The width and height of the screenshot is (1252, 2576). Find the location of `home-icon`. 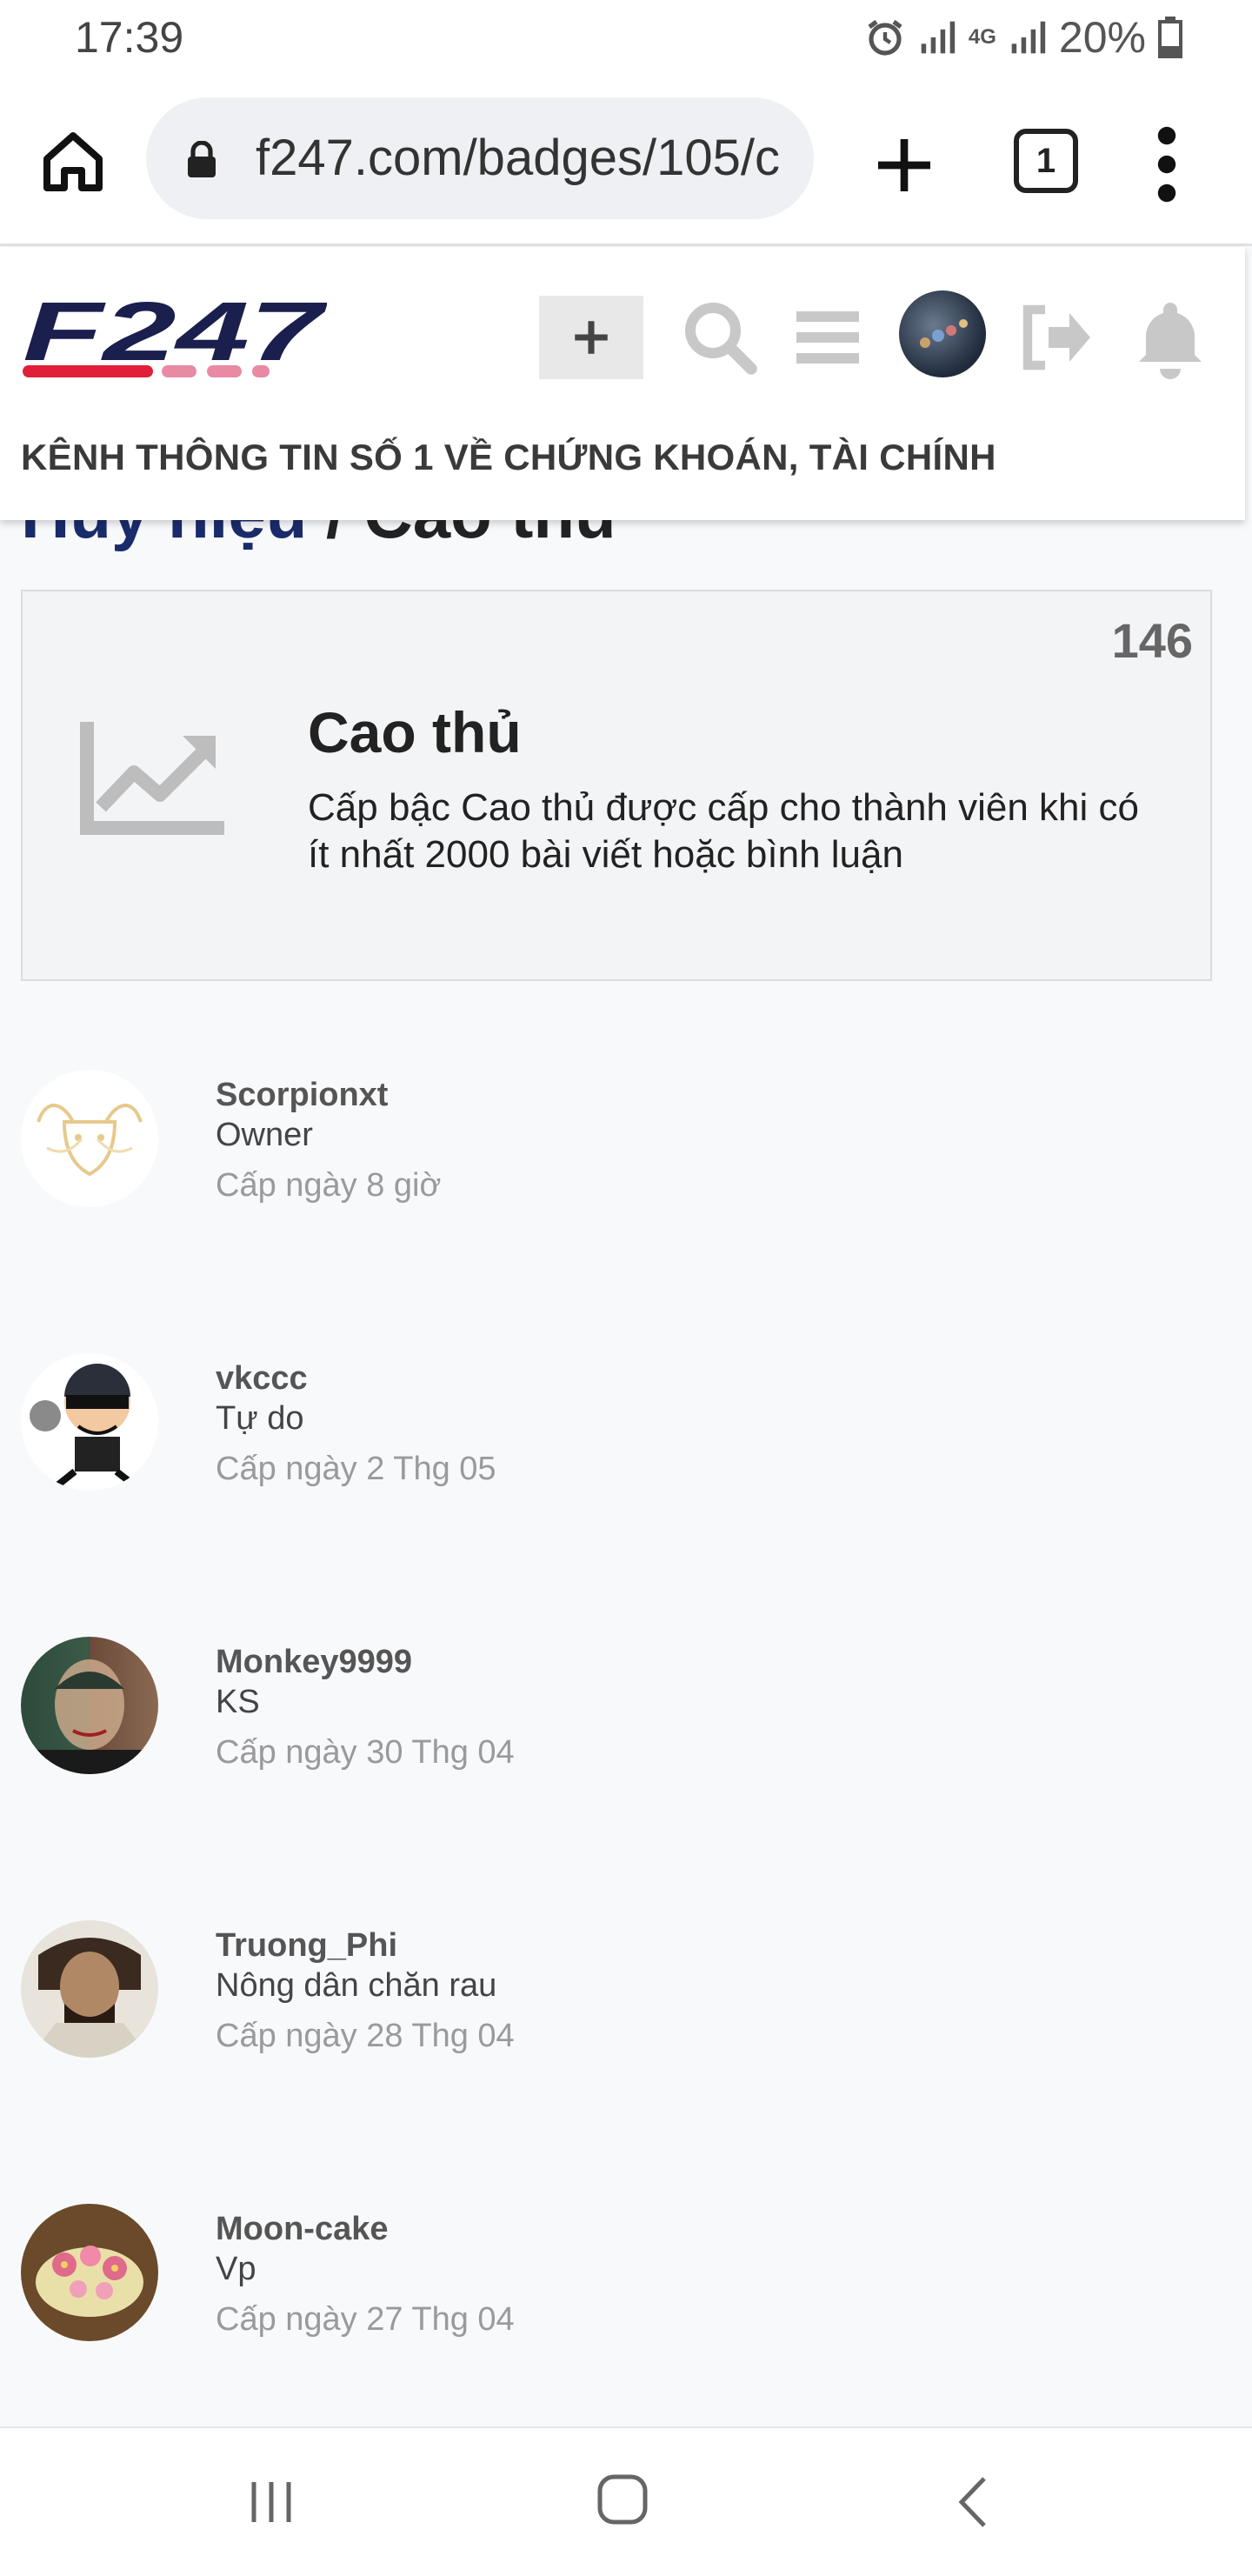

home-icon is located at coordinates (73, 162).